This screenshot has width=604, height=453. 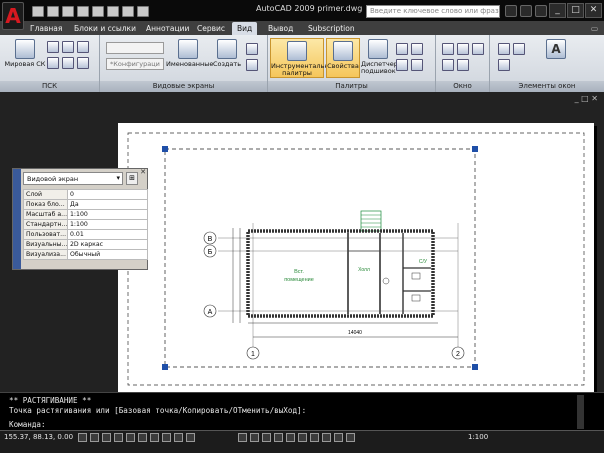 What do you see at coordinates (82, 437) in the screenshot?
I see `snap-icon` at bounding box center [82, 437].